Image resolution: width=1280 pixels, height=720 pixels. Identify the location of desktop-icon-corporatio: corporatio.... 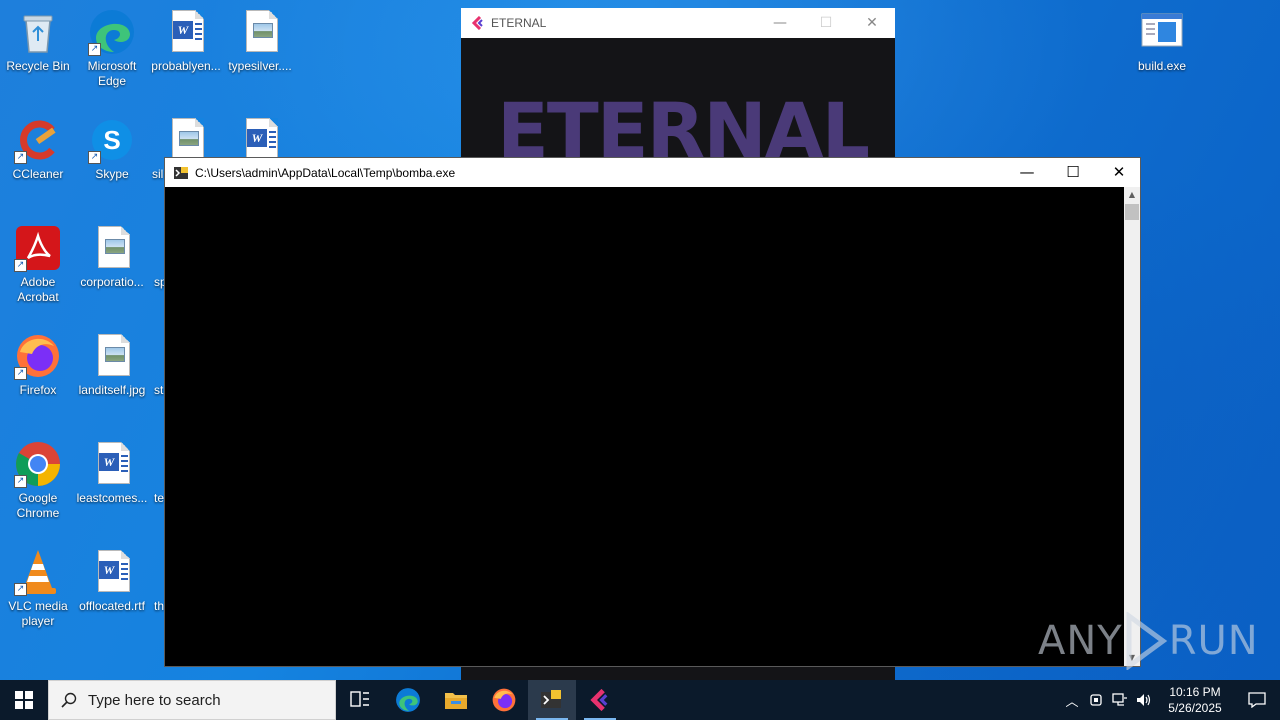
(112, 257).